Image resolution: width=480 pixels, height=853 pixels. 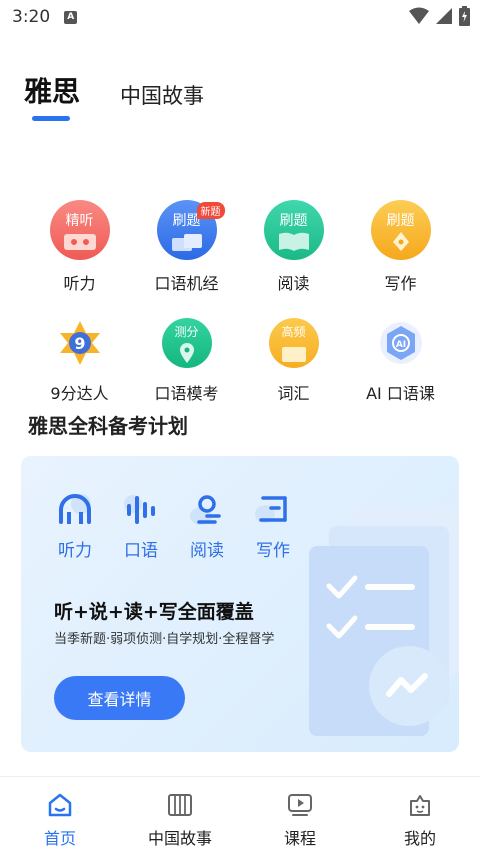 I want to click on wifi-icon, so click(x=419, y=15).